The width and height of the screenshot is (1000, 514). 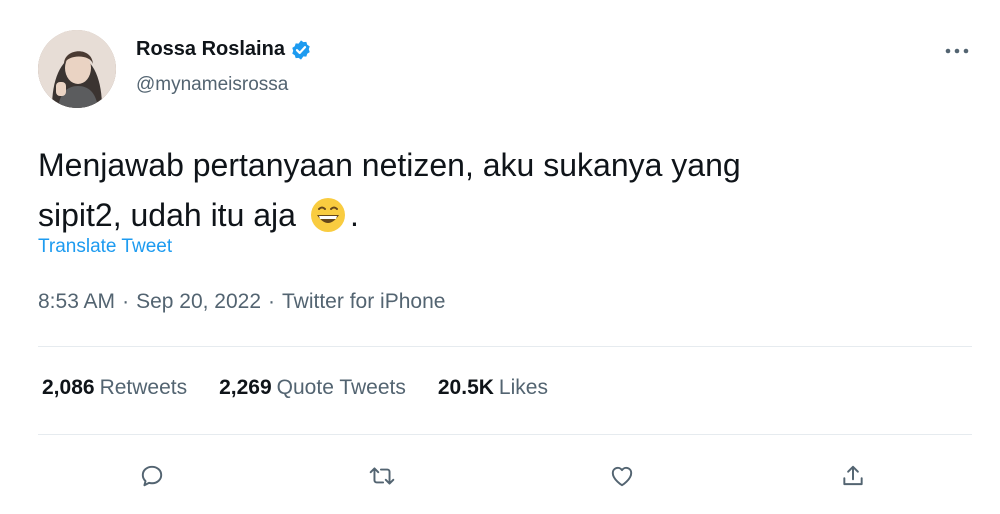 I want to click on likes-count: 20.5K, so click(x=465, y=387).